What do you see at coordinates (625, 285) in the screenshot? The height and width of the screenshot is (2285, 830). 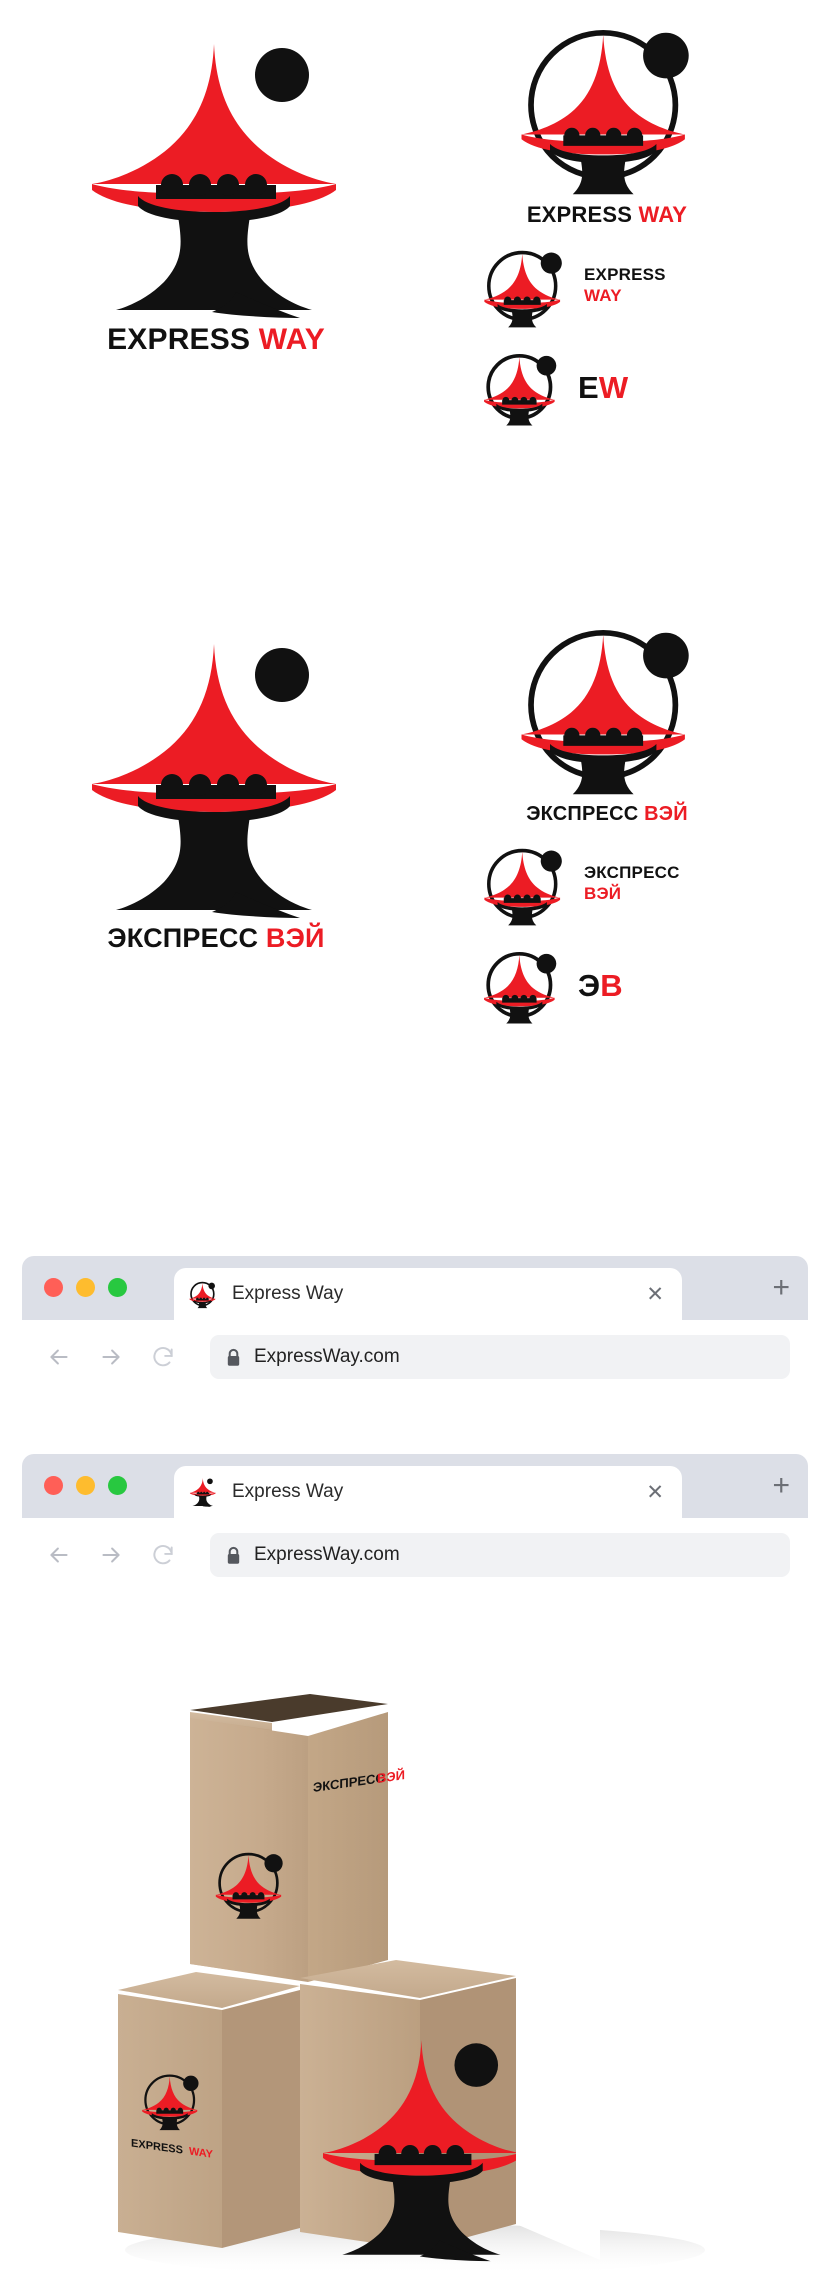 I see `horizontal-wordmark-en: EXPRESS WAY` at bounding box center [625, 285].